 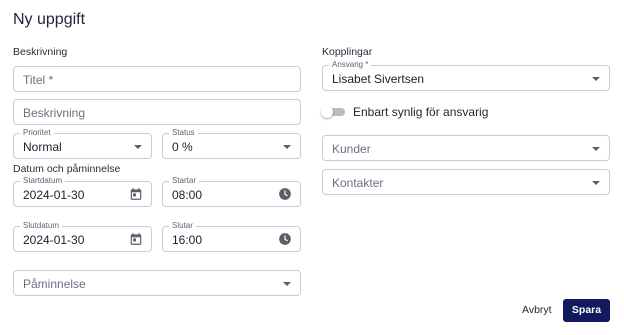 What do you see at coordinates (466, 75) in the screenshot?
I see `responsible-select: Ansvarig * Lisabet Sivertsen` at bounding box center [466, 75].